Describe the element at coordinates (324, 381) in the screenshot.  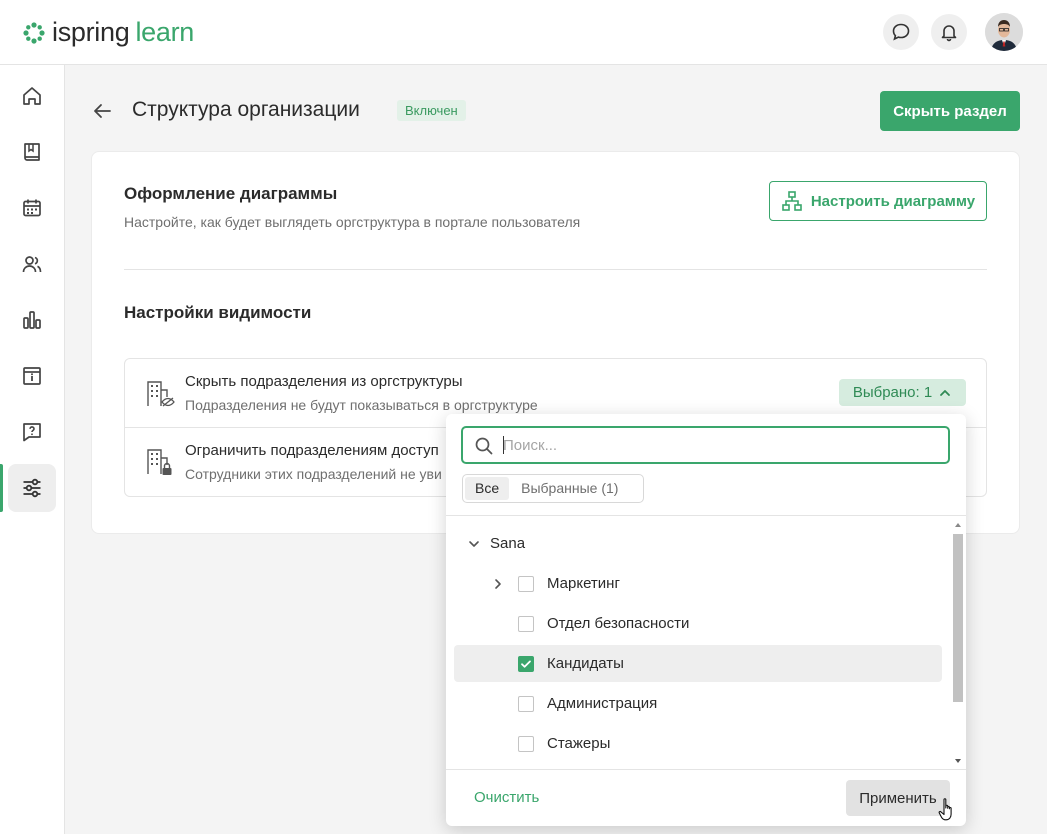
I see `hide-departments-title: Скрыть подразделения из оргструктуры` at that location.